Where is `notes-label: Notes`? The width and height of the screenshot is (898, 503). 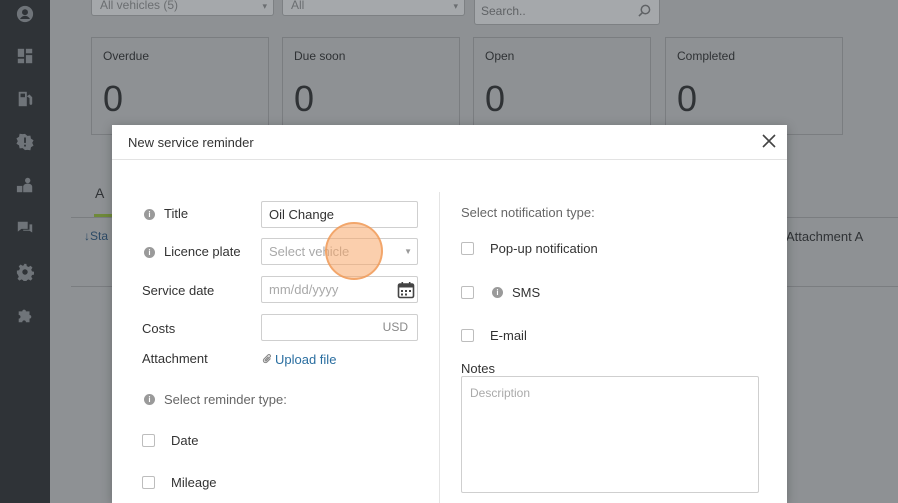 notes-label: Notes is located at coordinates (478, 368).